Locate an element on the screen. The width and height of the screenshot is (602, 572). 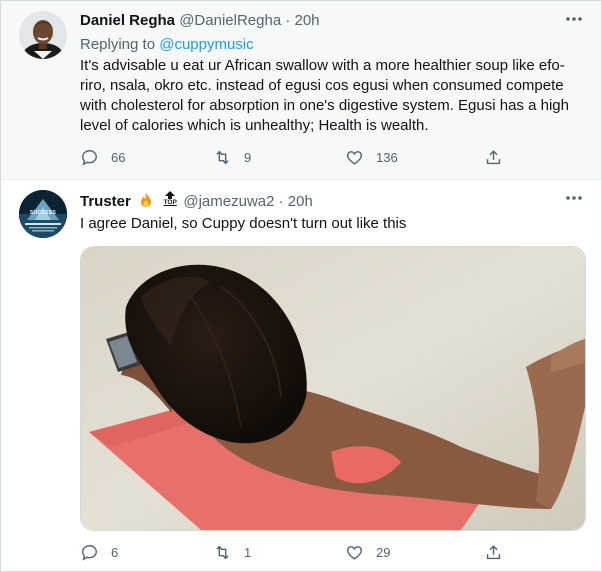
reply-button: 66 is located at coordinates (102, 157).